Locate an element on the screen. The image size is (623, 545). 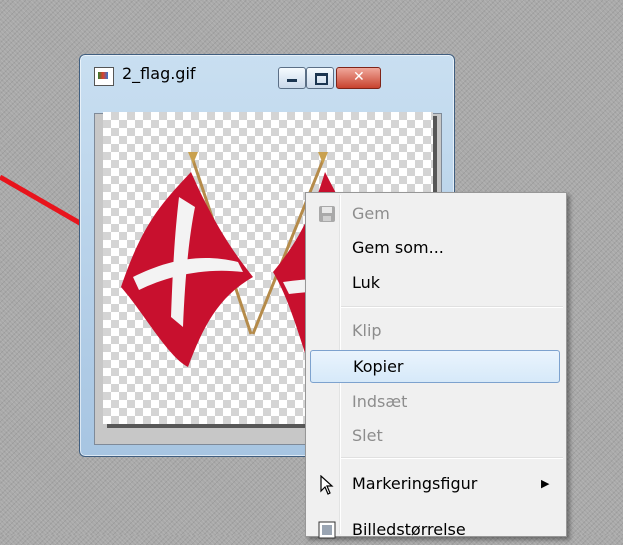
menu-item-gem: Gem is located at coordinates (435, 214).